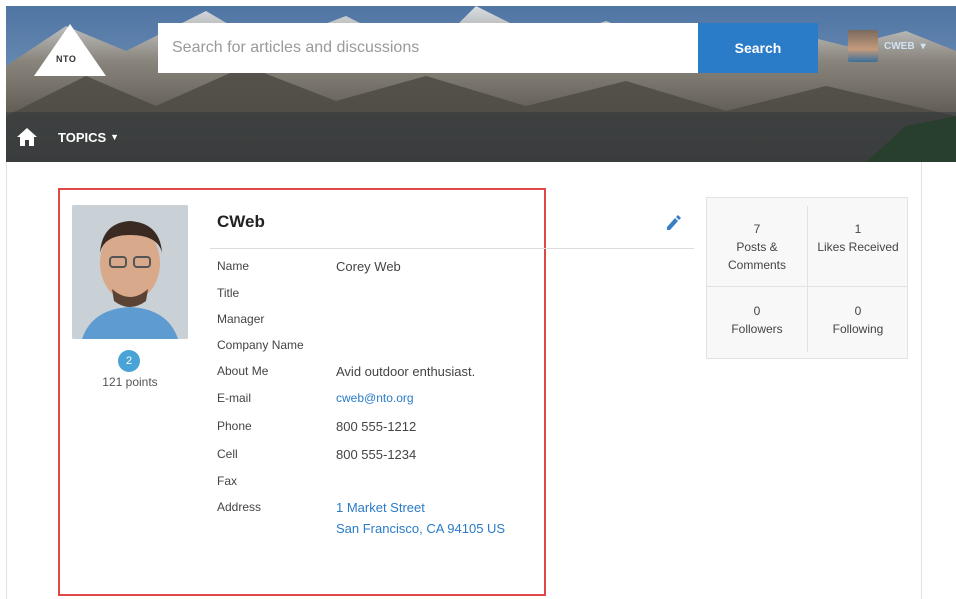  Describe the element at coordinates (234, 426) in the screenshot. I see `field-label-phone: Phone` at that location.